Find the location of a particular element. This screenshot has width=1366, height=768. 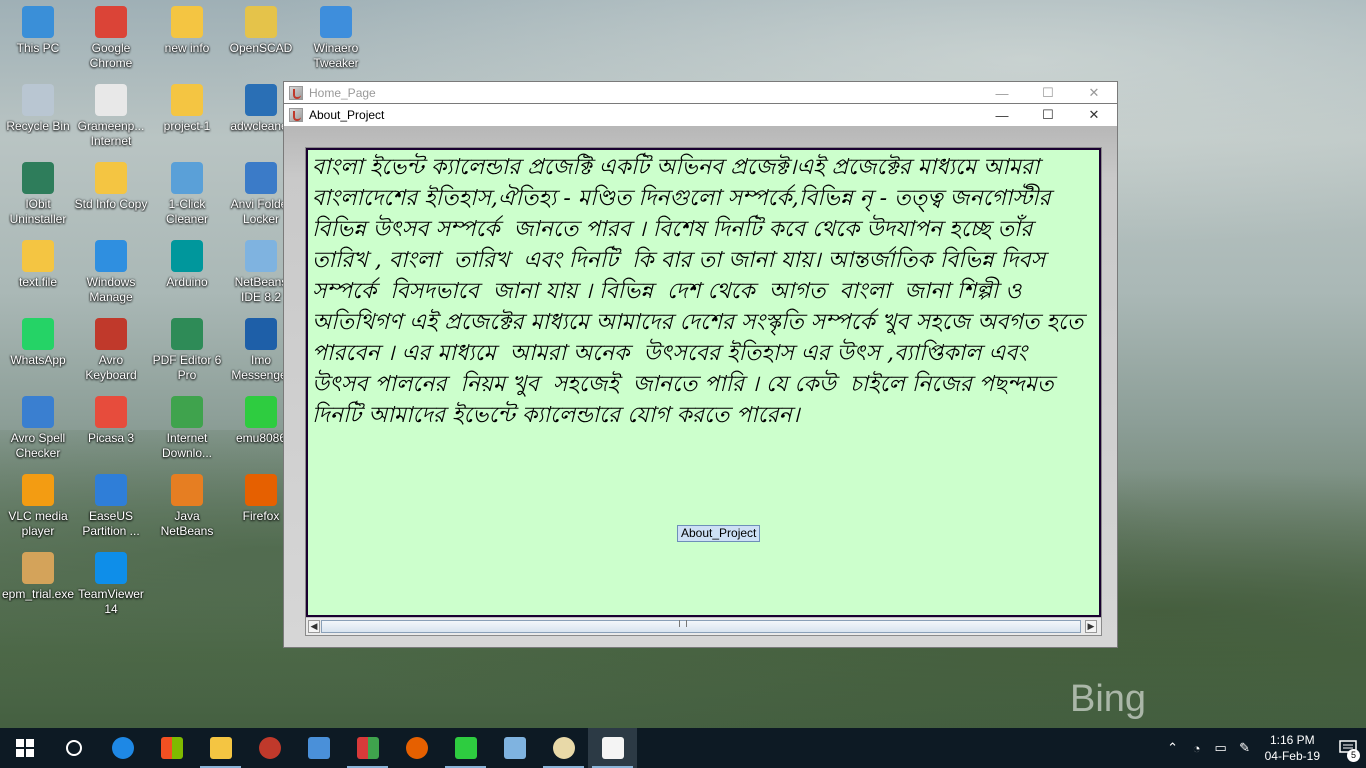

desktop-icon: Winaero Tweaker is located at coordinates (336, 38).